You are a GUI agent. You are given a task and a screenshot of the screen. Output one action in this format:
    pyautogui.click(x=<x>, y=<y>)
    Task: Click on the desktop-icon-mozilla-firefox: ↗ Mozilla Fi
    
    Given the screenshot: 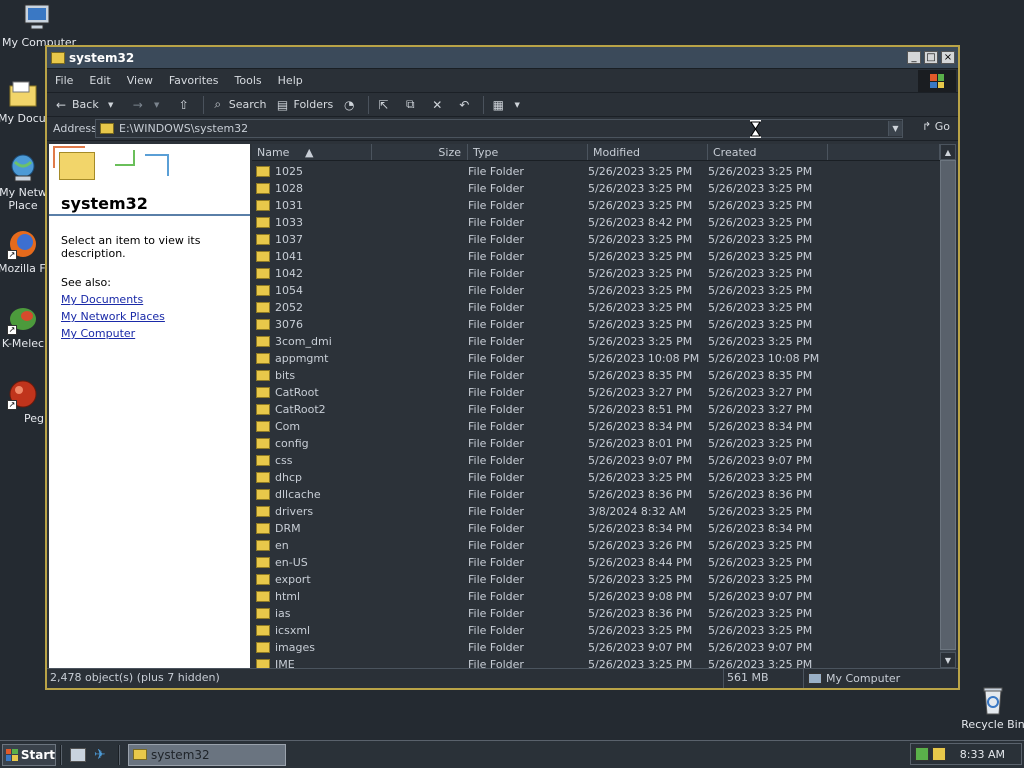 What is the action you would take?
    pyautogui.click(x=24, y=251)
    